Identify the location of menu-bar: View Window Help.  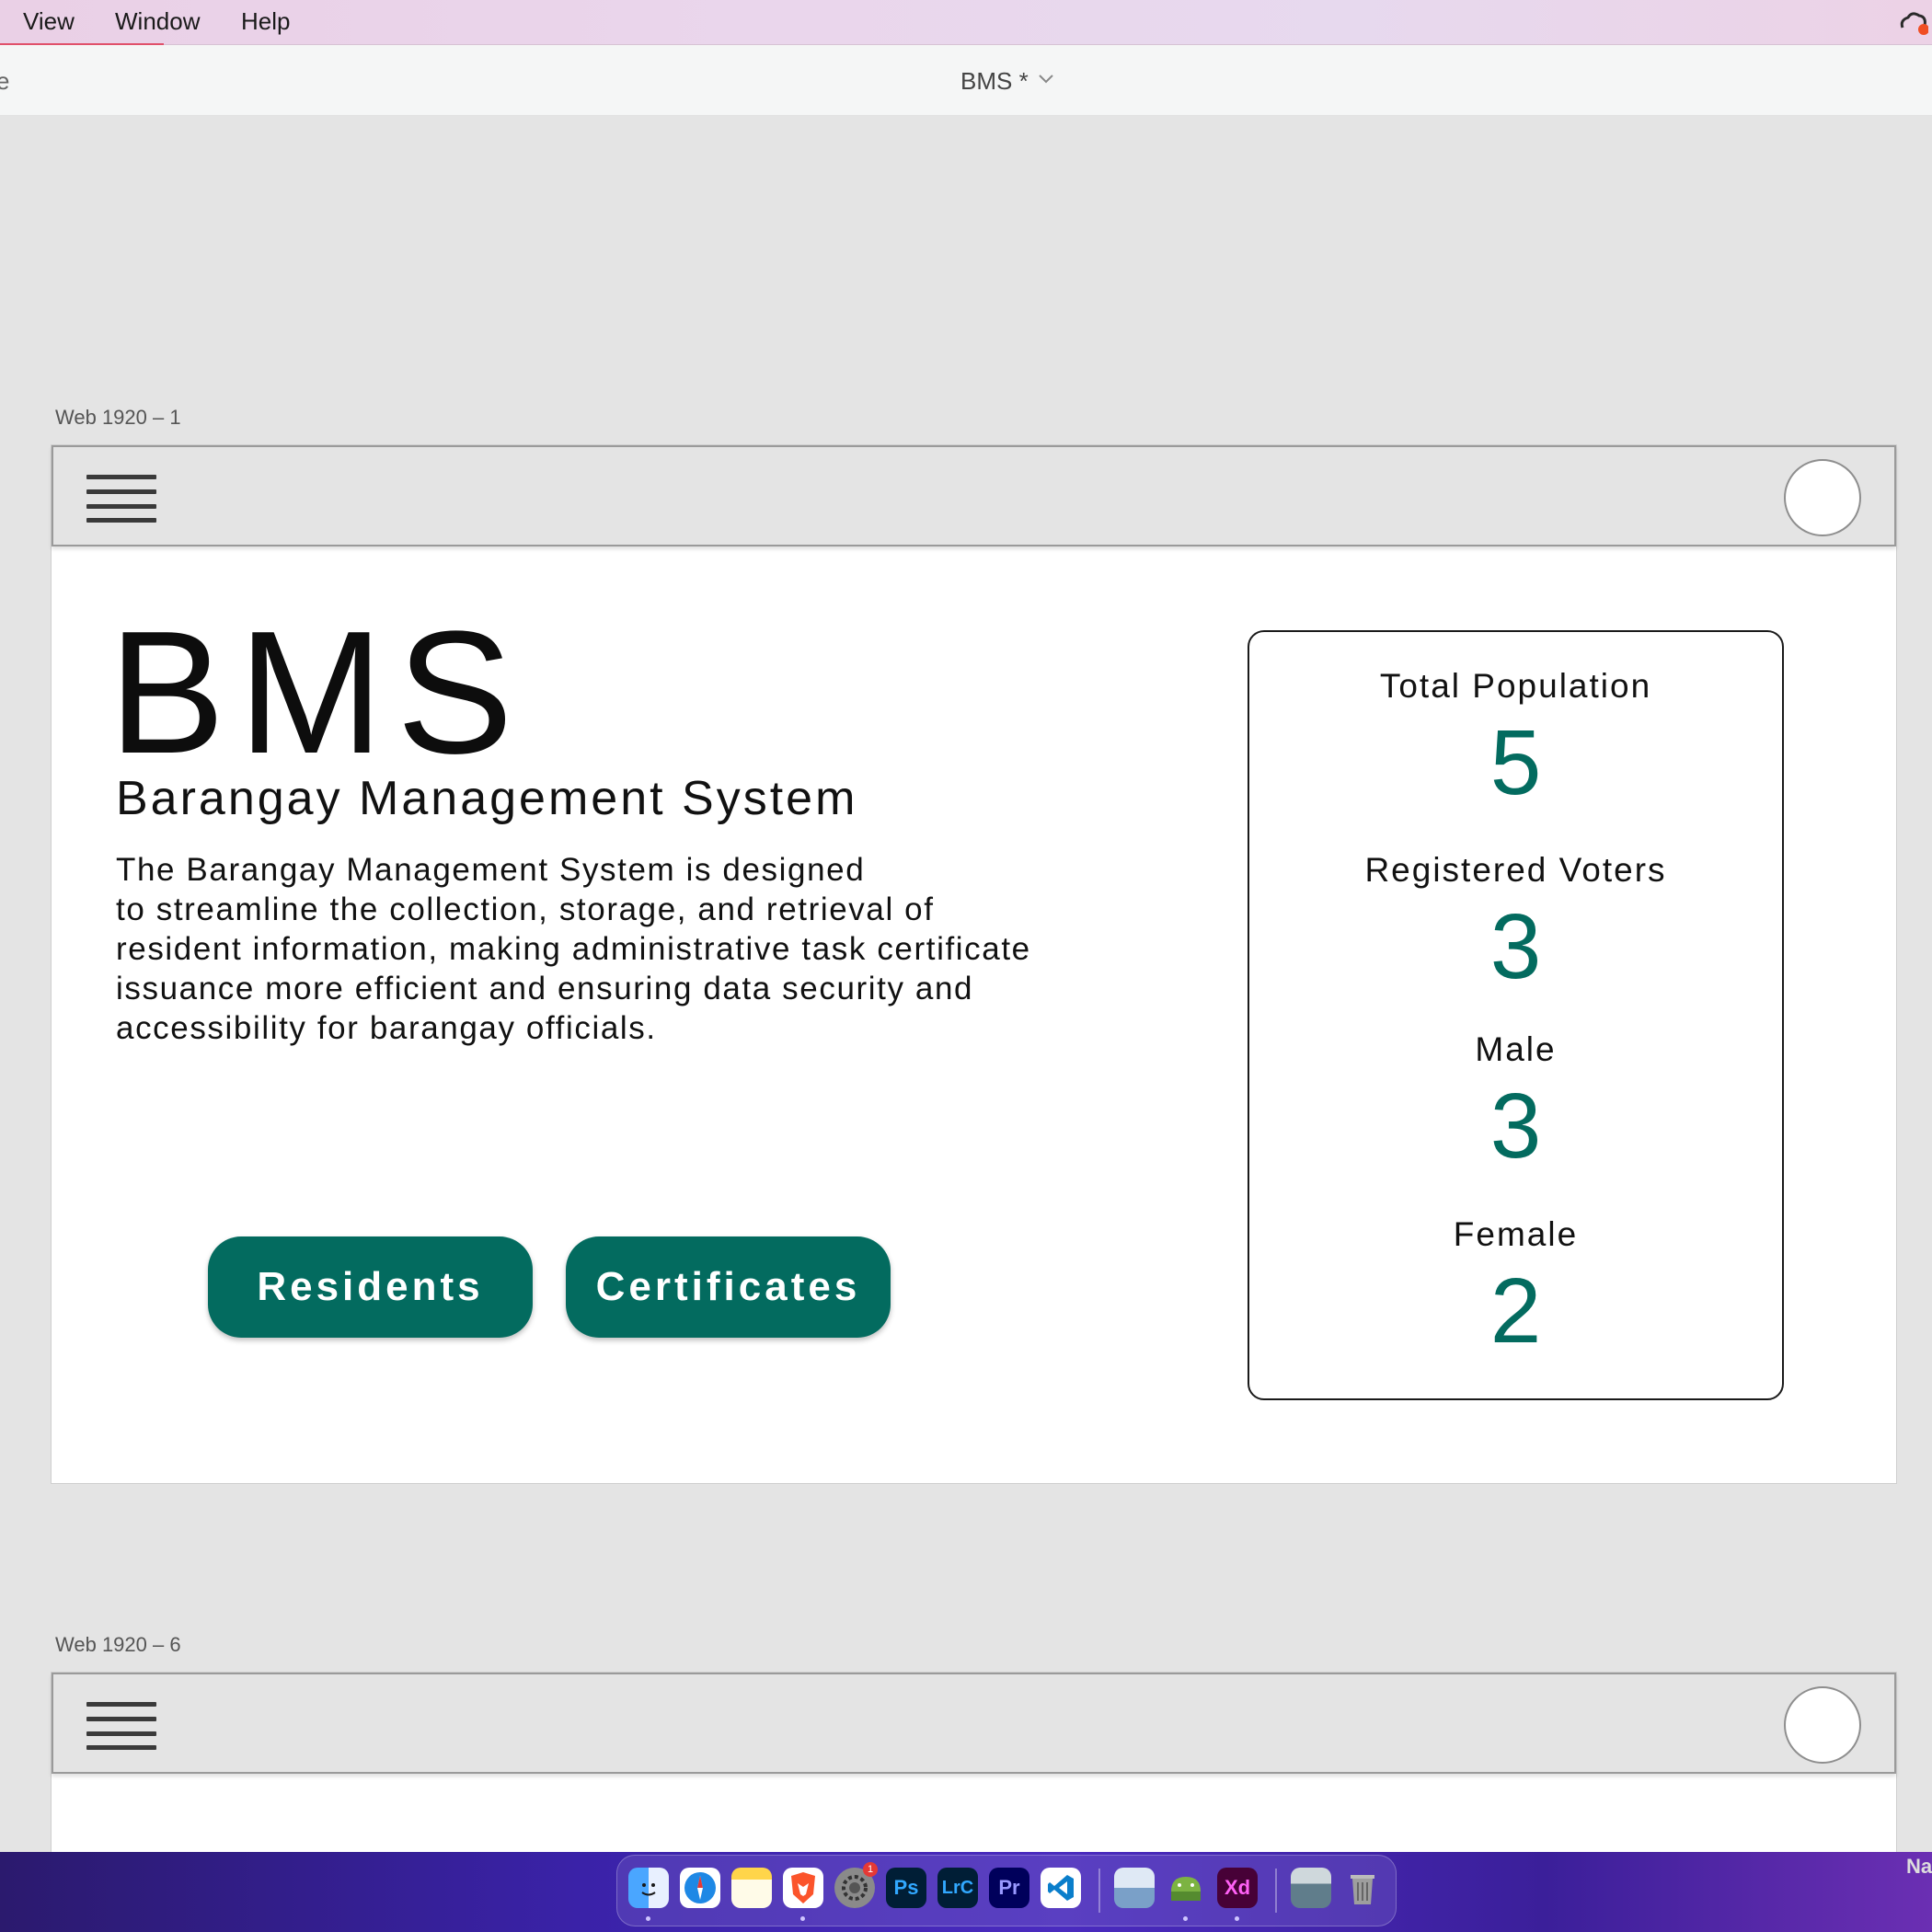
(966, 23).